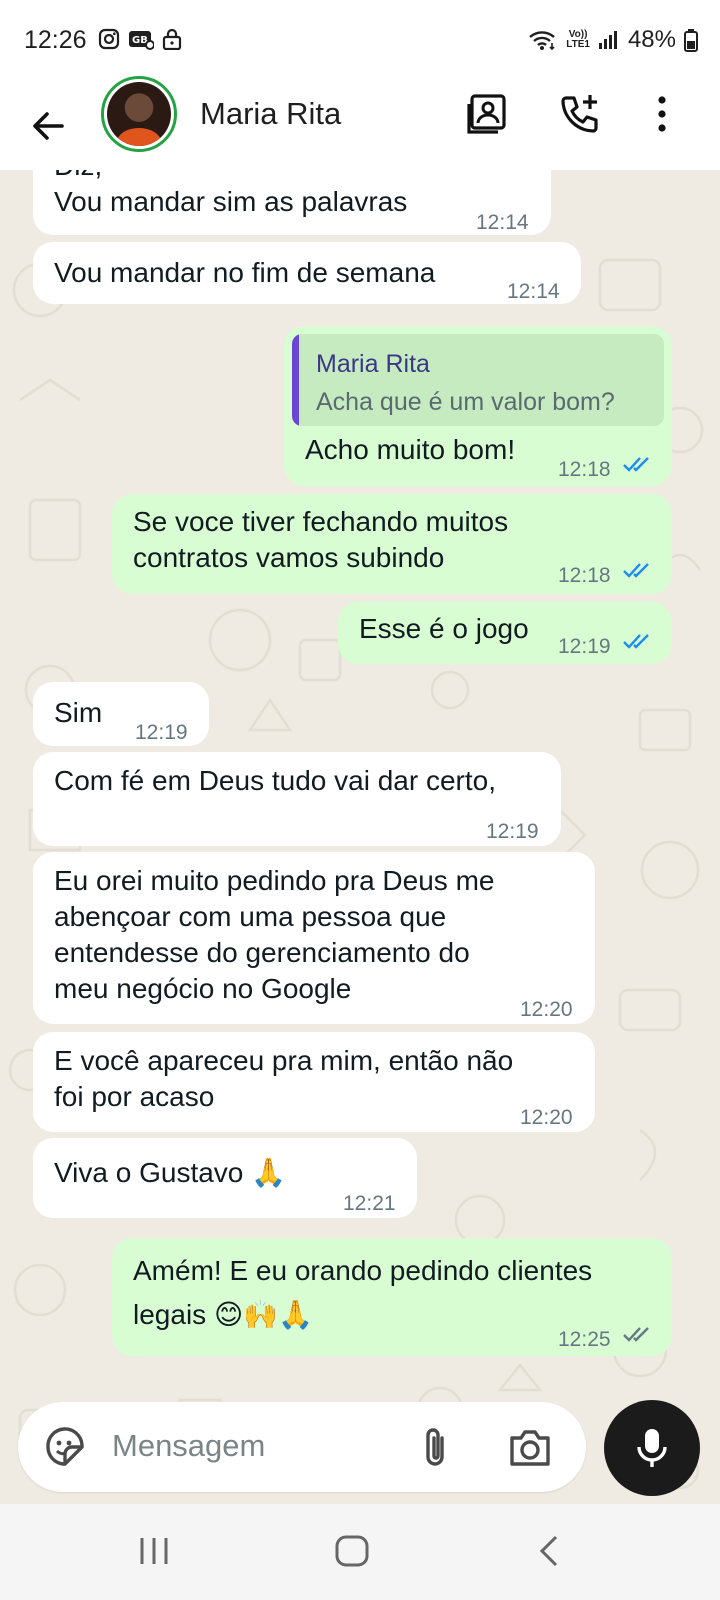  I want to click on message-bubble-outgoing: Esse é o jogo 12:19, so click(505, 633).